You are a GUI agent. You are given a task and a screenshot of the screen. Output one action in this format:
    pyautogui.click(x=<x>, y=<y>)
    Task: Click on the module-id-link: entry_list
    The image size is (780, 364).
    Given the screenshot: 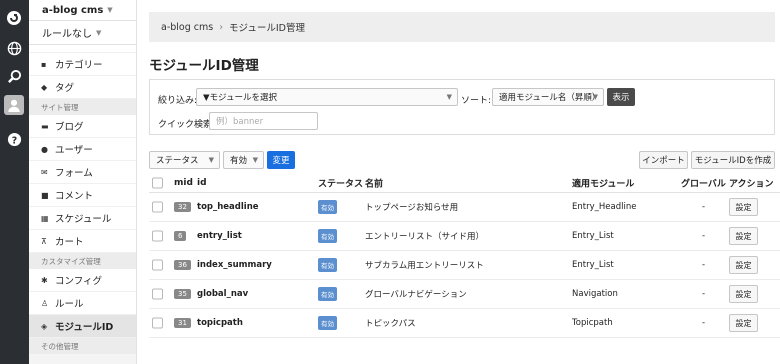 What is the action you would take?
    pyautogui.click(x=219, y=236)
    